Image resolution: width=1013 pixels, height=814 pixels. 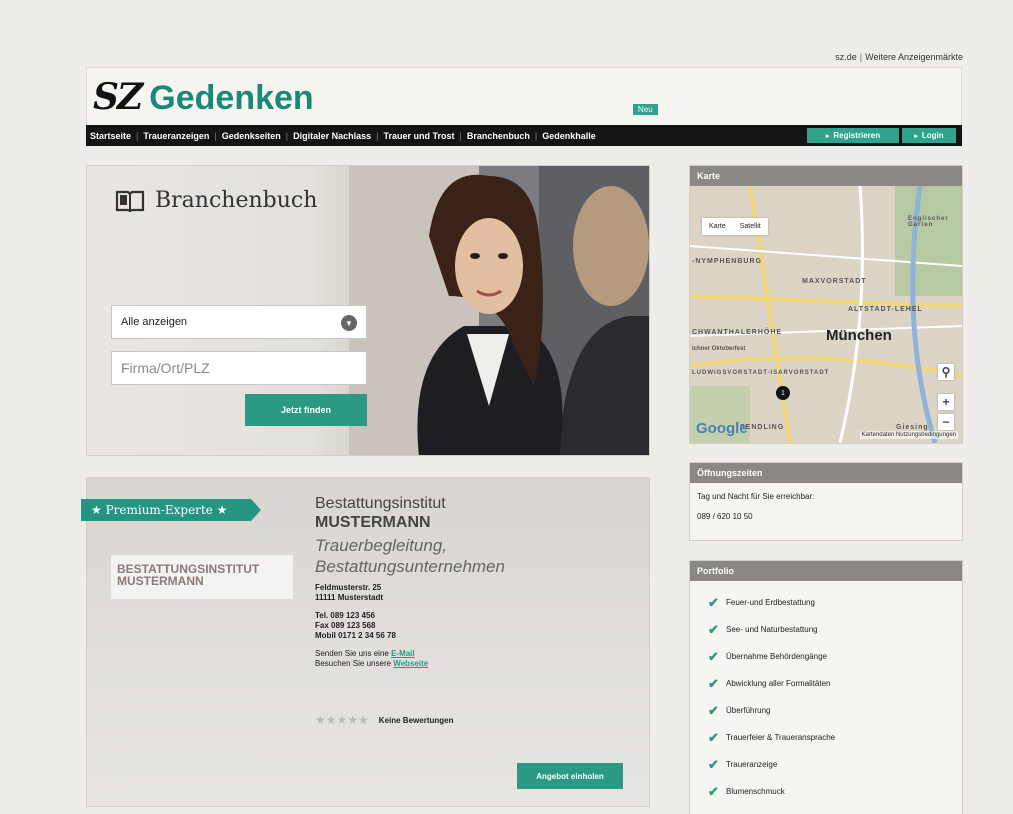 What do you see at coordinates (835, 656) in the screenshot?
I see `list-item: ✔ Übernahme Behördengänge` at bounding box center [835, 656].